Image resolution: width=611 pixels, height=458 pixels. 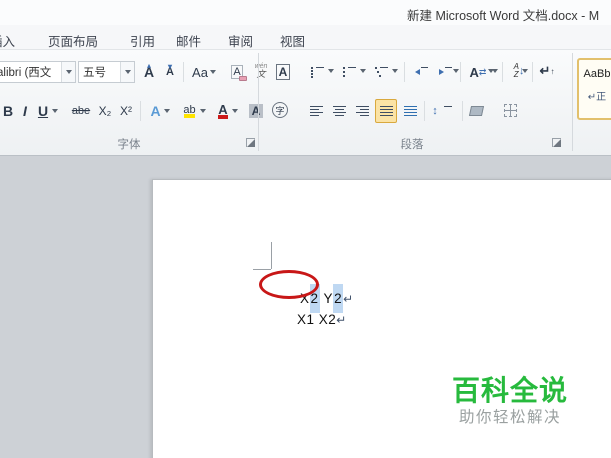 I want to click on character-shading-icon: A, so click(x=256, y=111).